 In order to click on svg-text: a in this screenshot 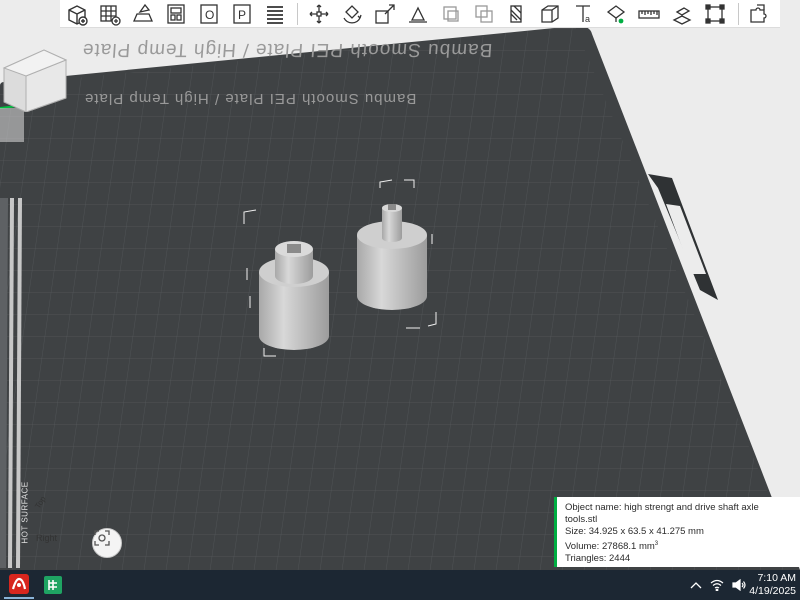, I will do `click(587, 19)`.